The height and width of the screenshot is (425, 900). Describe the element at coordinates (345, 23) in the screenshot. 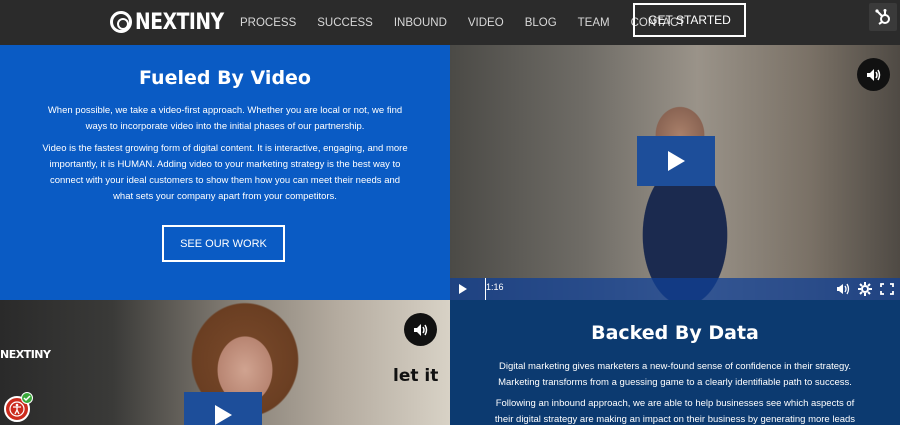

I see `nav-link-success: SUCCESS` at that location.